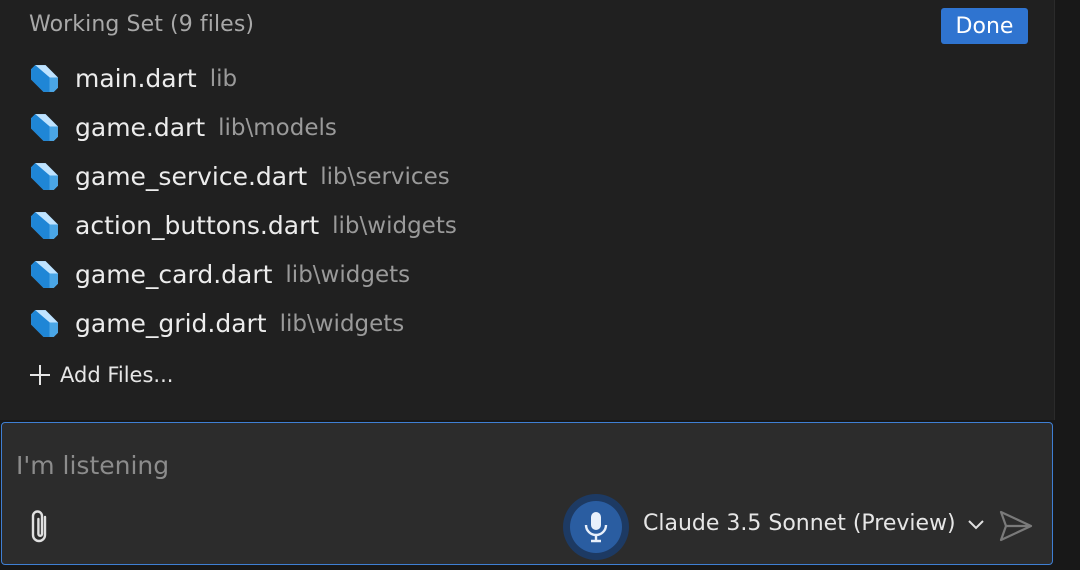 The width and height of the screenshot is (1080, 570). I want to click on microphone-button, so click(596, 527).